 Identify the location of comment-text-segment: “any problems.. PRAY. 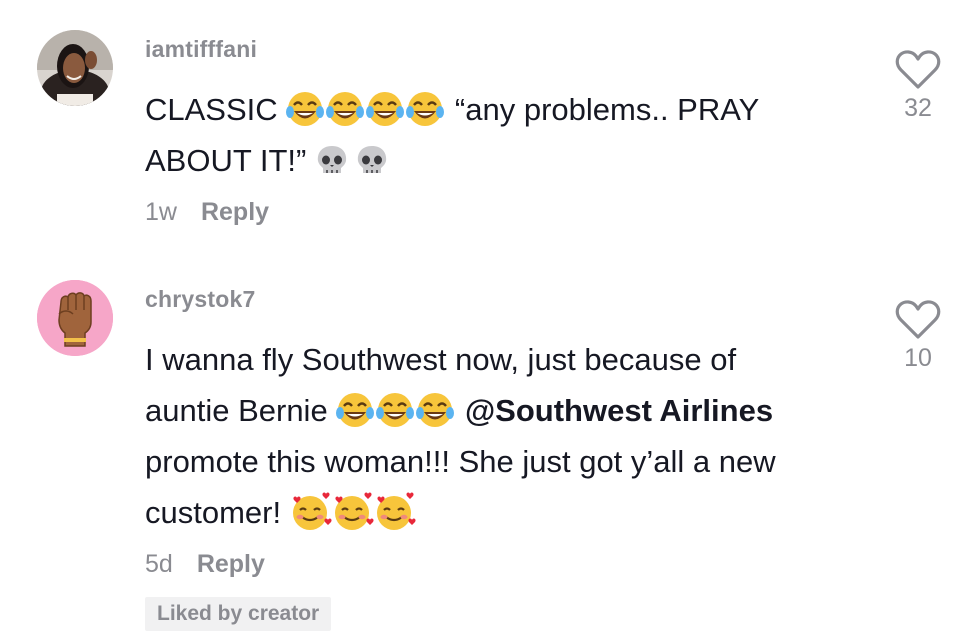
(607, 109).